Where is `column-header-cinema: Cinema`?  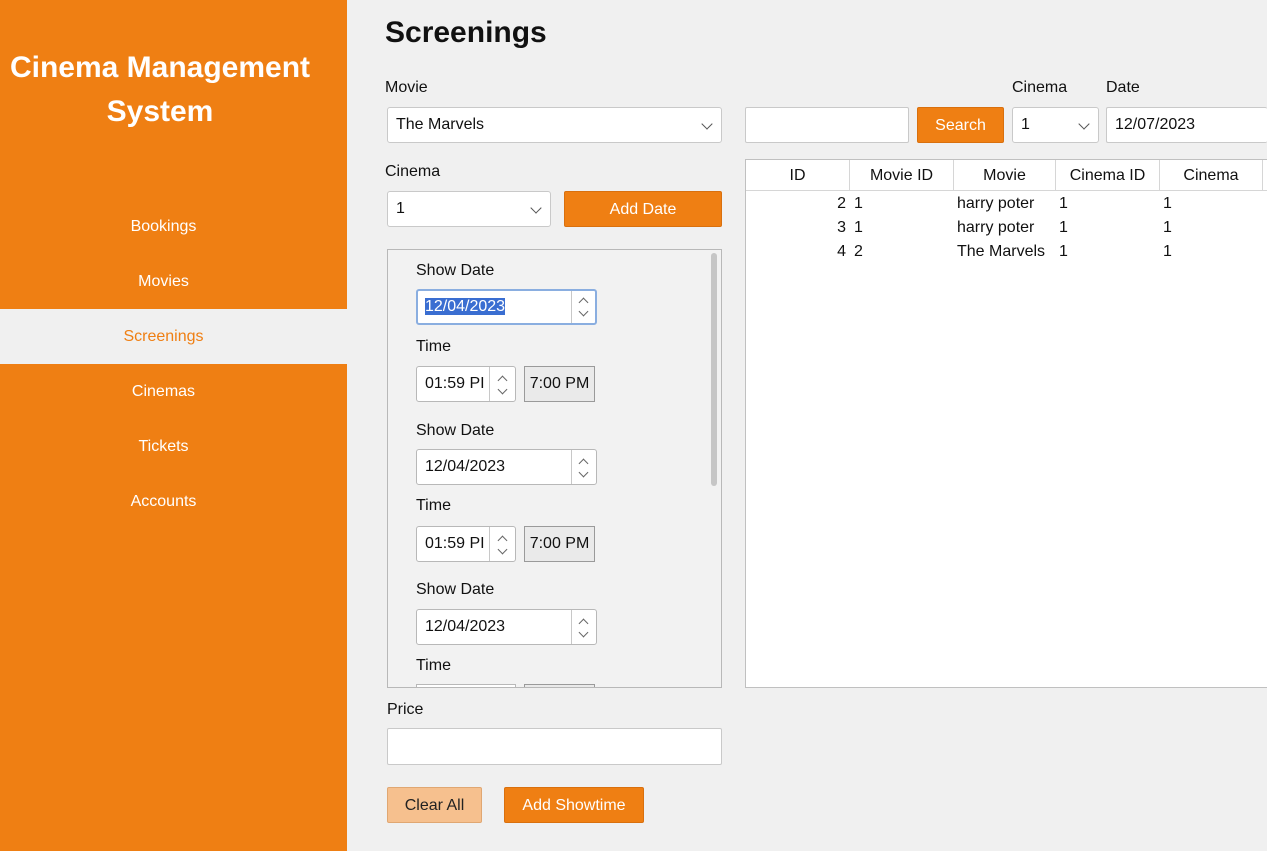 column-header-cinema: Cinema is located at coordinates (1211, 175).